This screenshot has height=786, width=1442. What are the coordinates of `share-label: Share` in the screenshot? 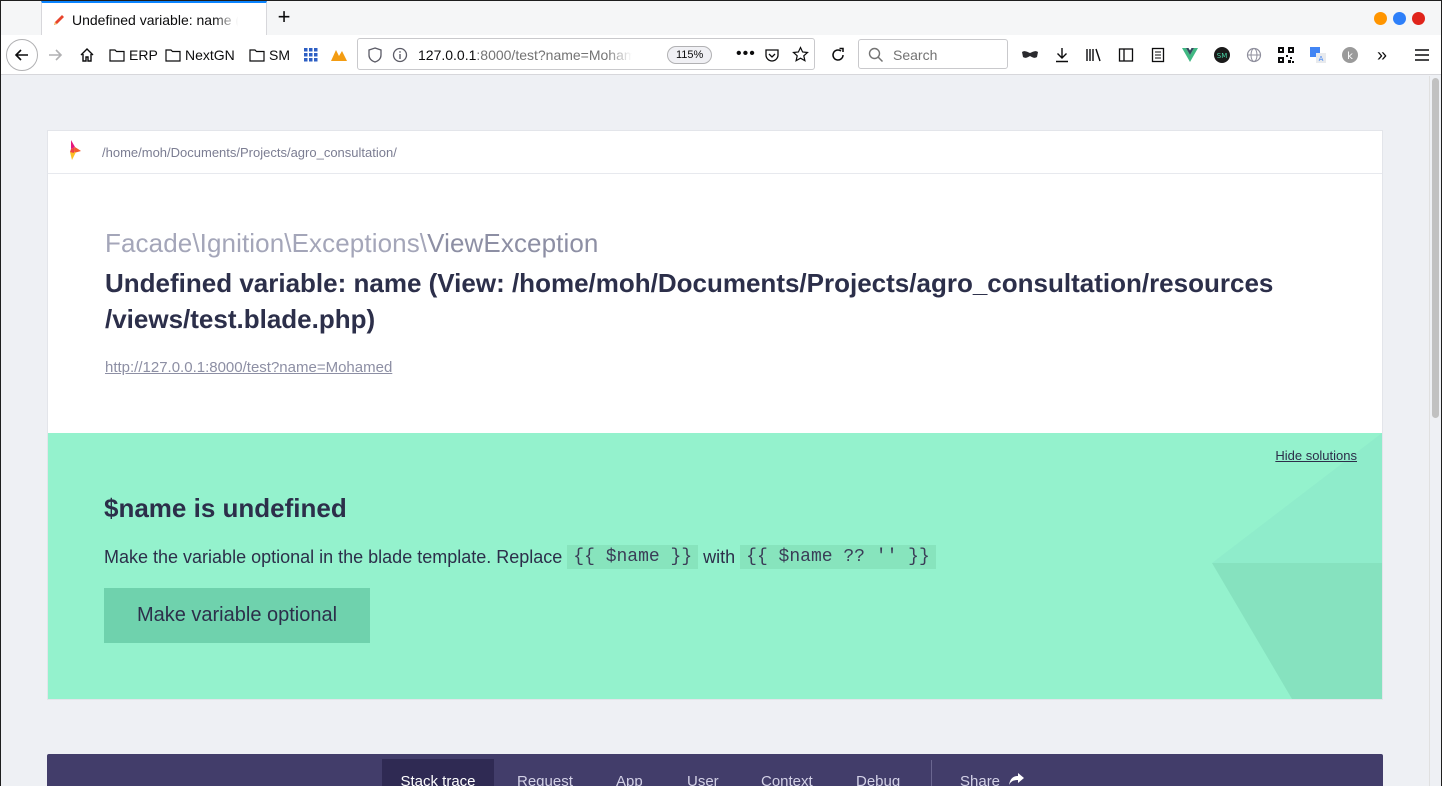 It's located at (980, 779).